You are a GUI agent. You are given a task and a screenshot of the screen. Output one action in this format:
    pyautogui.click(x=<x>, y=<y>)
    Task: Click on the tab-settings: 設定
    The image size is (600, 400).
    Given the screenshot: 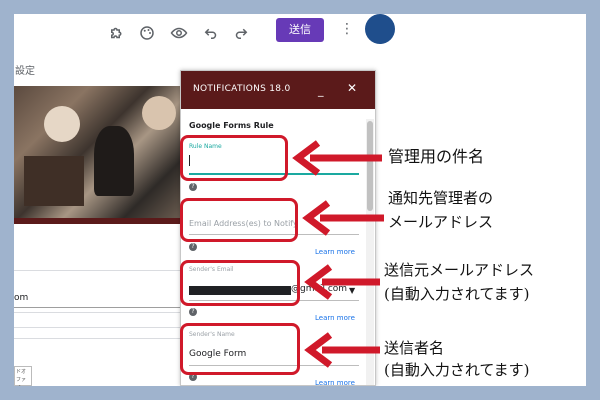 What is the action you would take?
    pyautogui.click(x=25, y=69)
    